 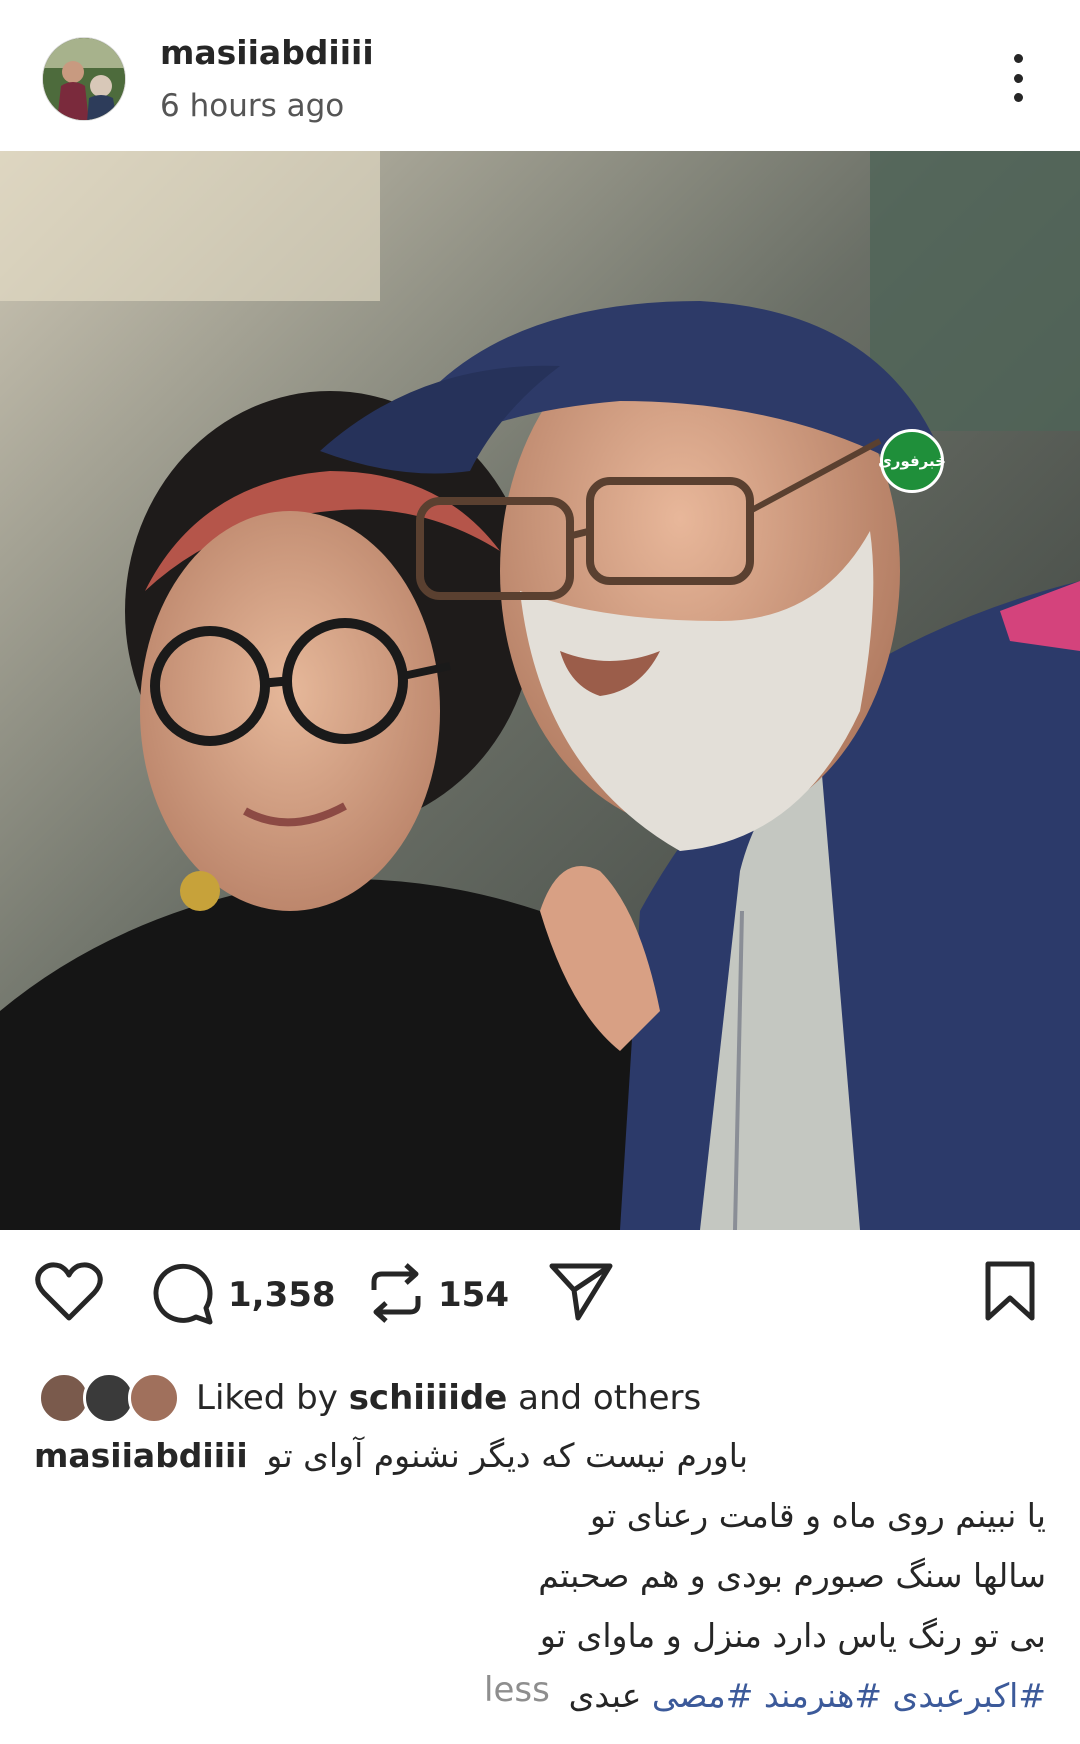 I want to click on likes-text: Liked by schiiiide and others, so click(x=448, y=1398).